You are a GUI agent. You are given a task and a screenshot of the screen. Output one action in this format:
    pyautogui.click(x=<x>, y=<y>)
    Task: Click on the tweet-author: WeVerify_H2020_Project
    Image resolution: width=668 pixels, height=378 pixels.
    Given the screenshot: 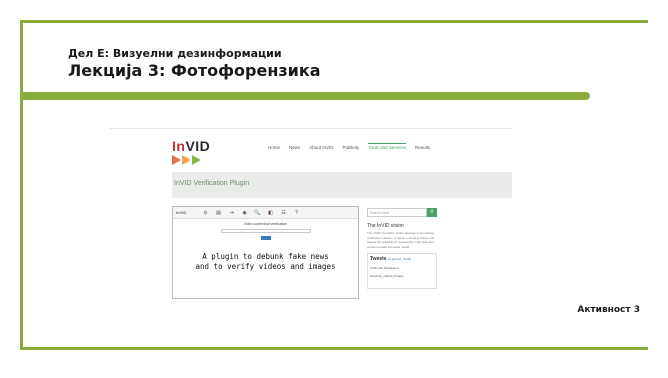 What is the action you would take?
    pyautogui.click(x=402, y=276)
    